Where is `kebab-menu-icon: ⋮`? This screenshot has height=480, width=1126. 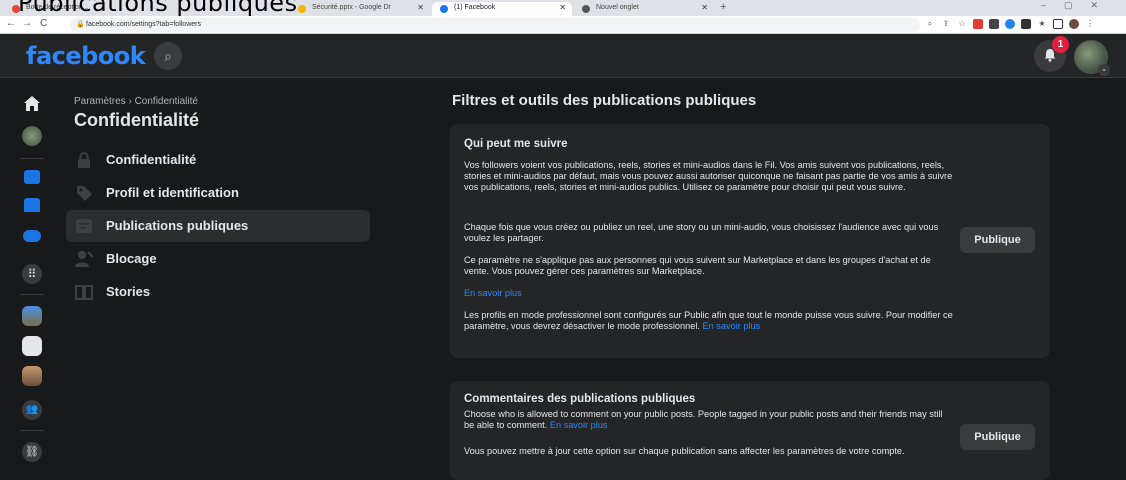
kebab-menu-icon: ⋮ is located at coordinates (1090, 24).